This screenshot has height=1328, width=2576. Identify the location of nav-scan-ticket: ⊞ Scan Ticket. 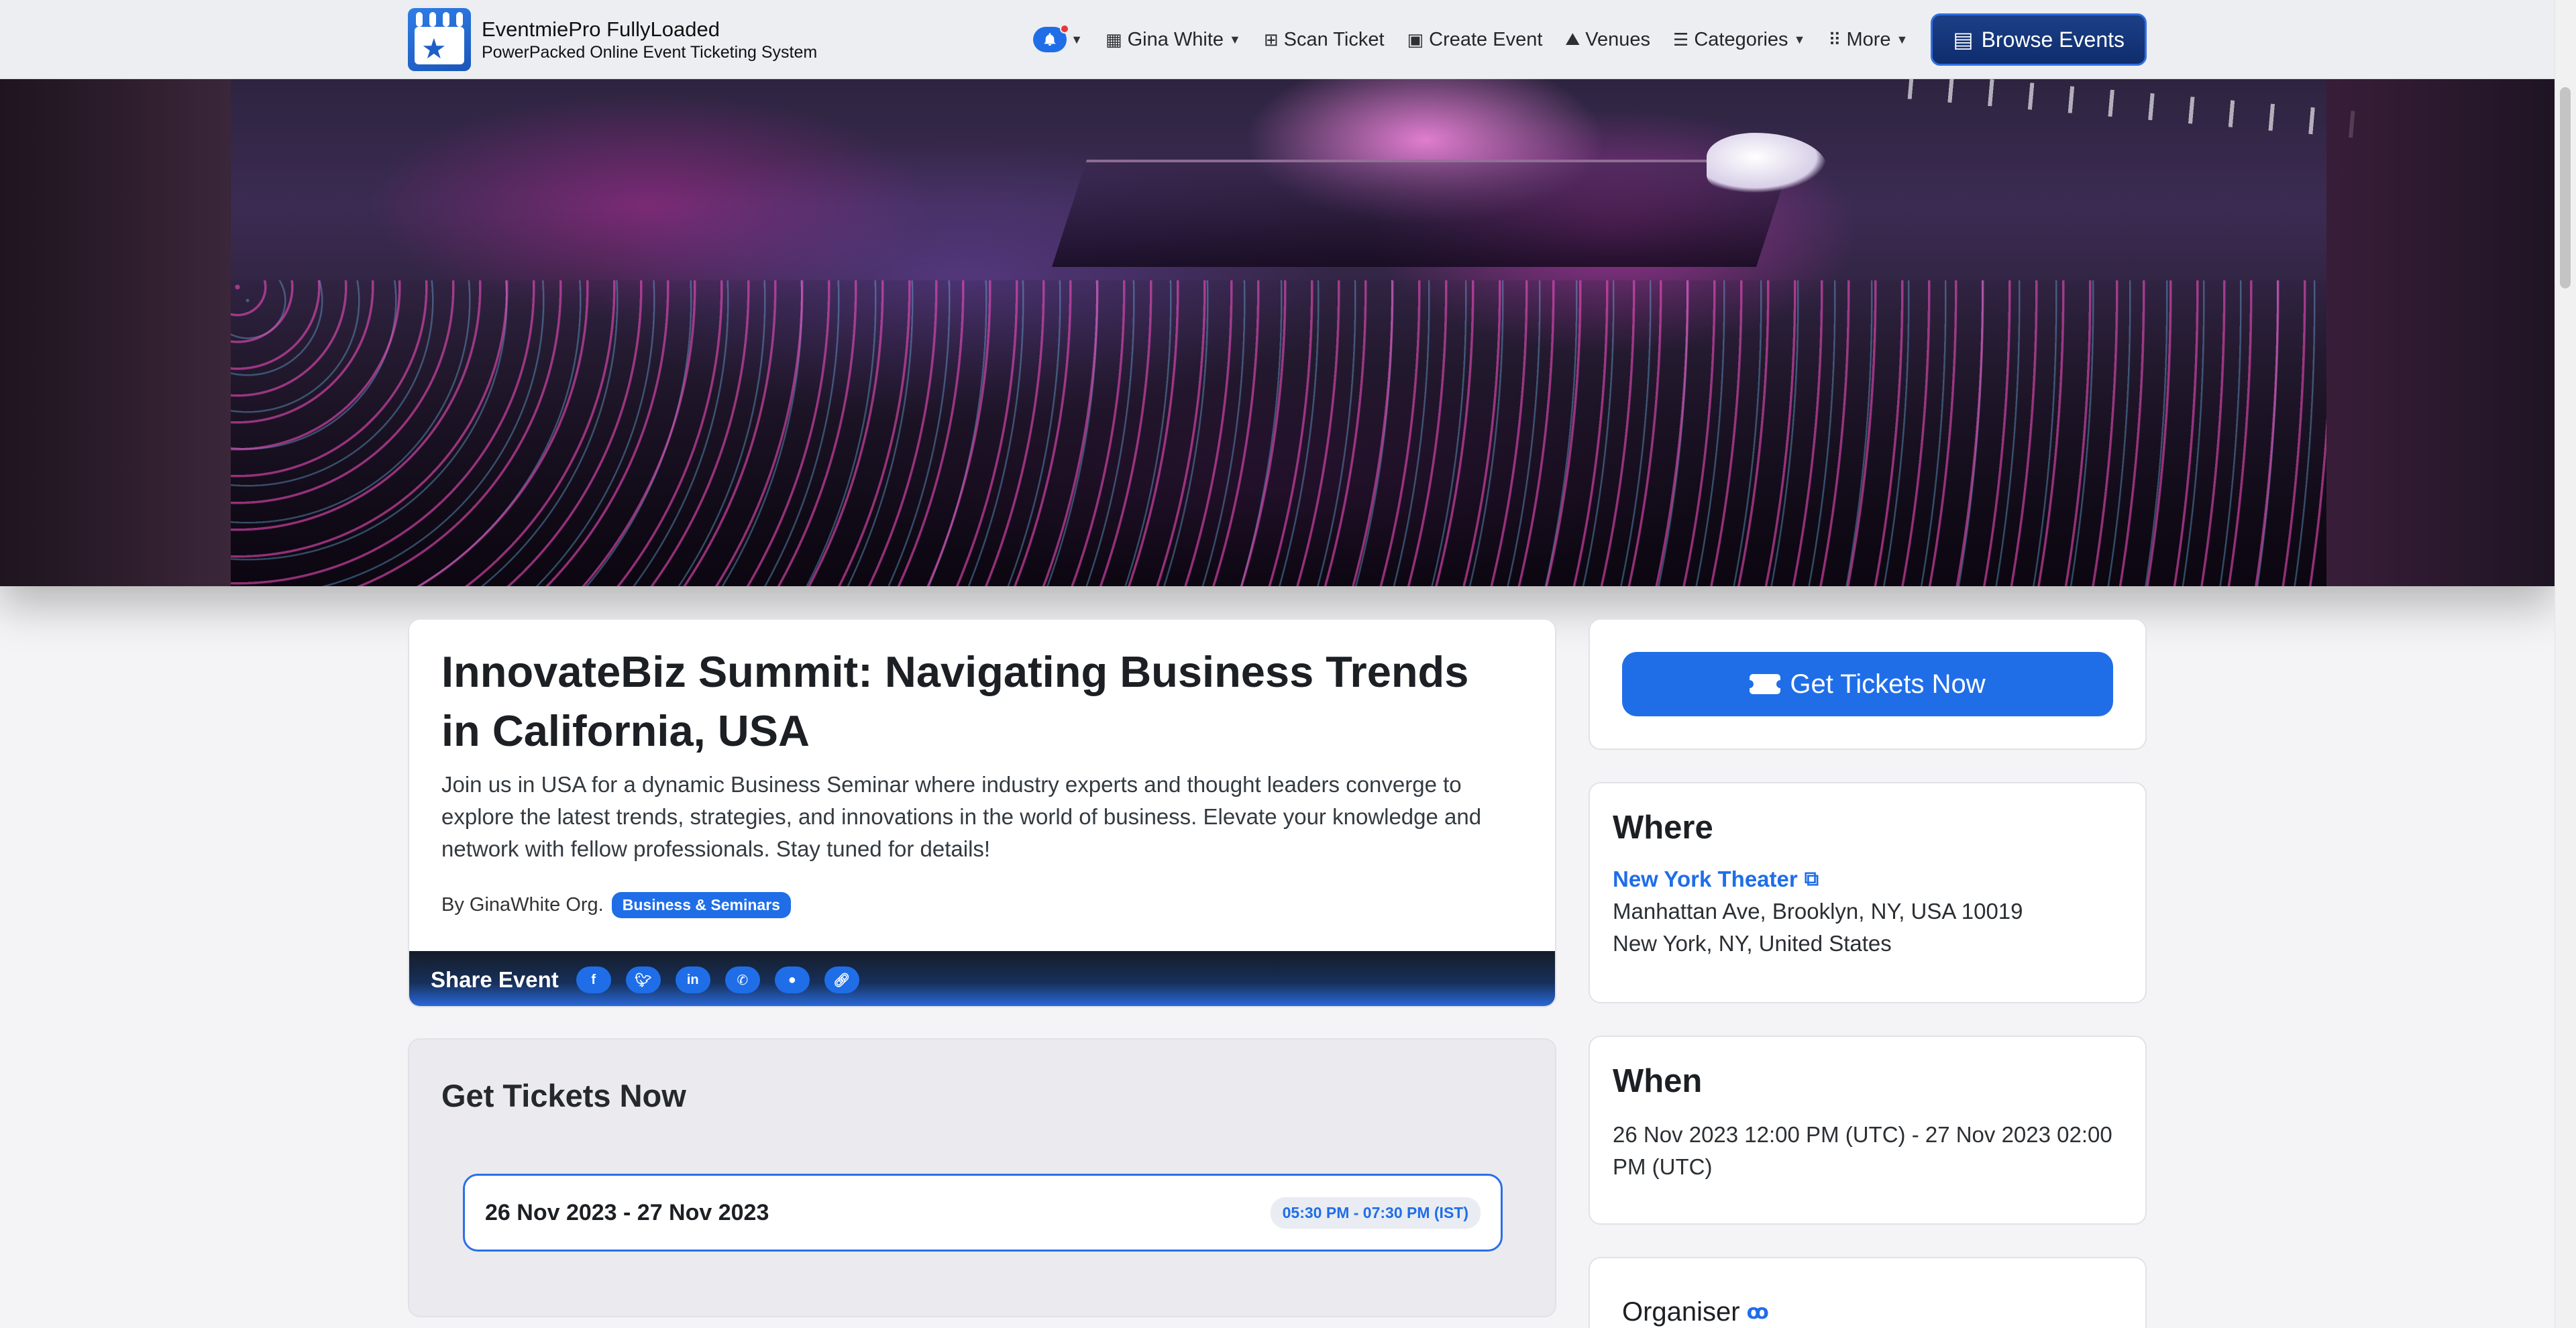
(1324, 40).